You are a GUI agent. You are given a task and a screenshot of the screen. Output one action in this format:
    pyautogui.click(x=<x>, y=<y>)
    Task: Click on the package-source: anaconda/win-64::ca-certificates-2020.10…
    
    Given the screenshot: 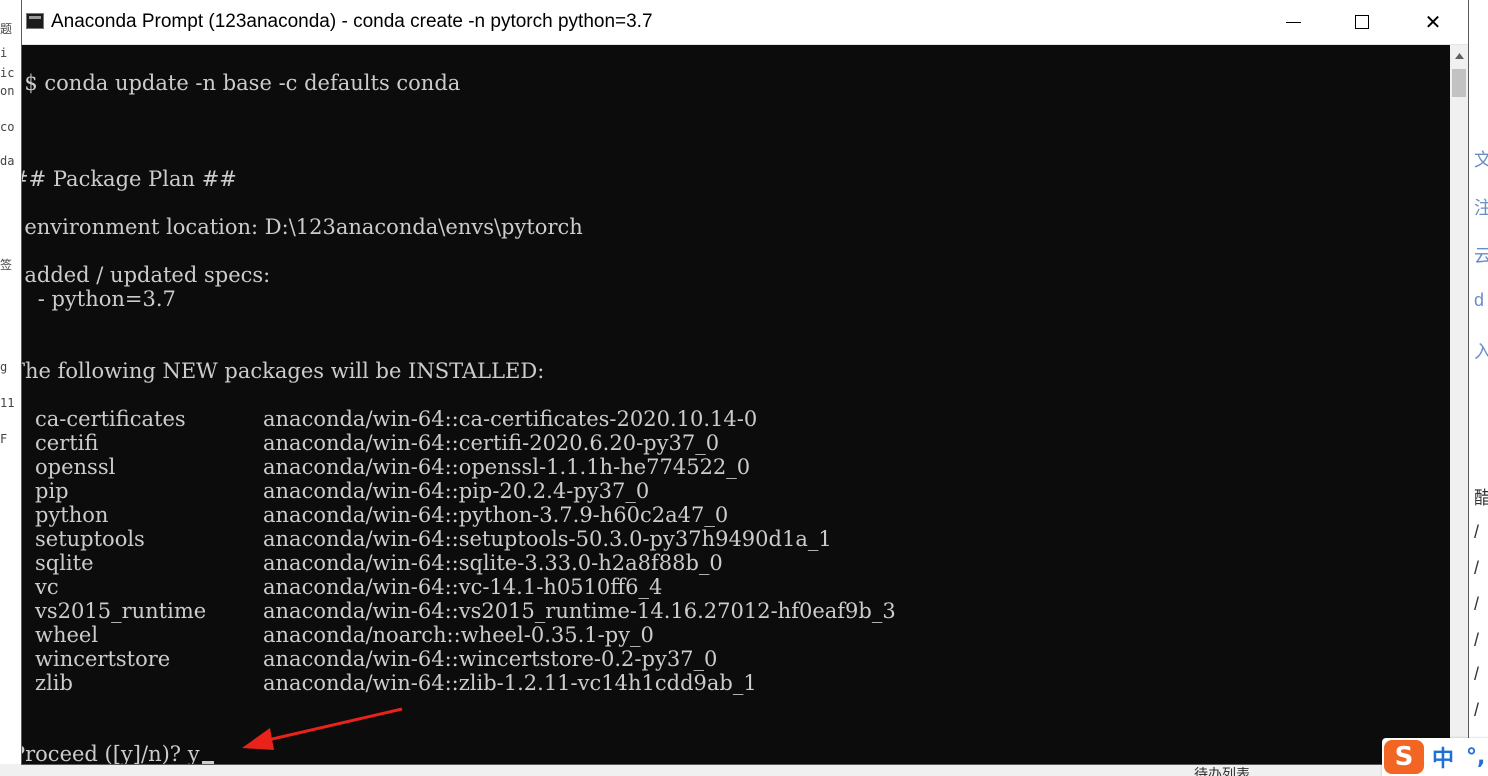 What is the action you would take?
    pyautogui.click(x=510, y=419)
    